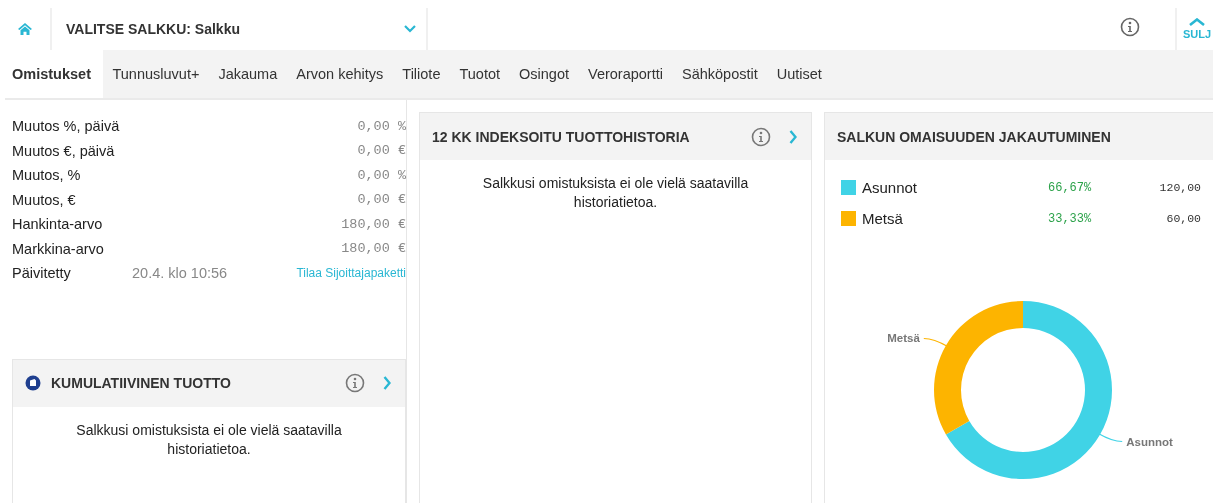  What do you see at coordinates (66, 126) in the screenshot?
I see `stat-label: Muutos %, päivä` at bounding box center [66, 126].